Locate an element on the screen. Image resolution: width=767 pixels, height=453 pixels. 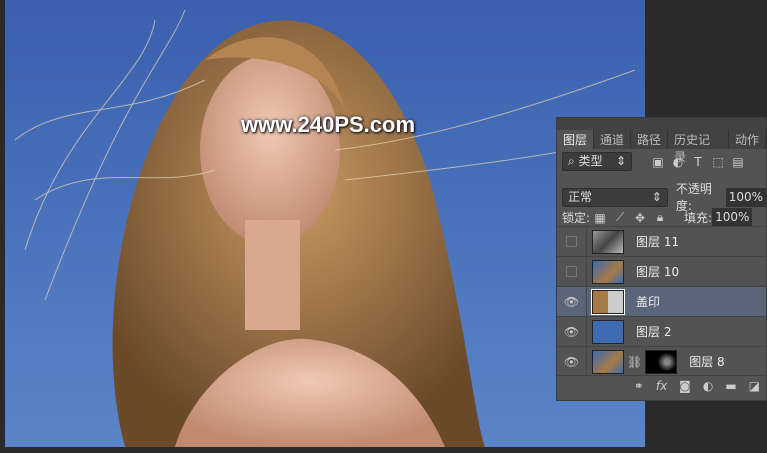
fx-icon: fx is located at coordinates (661, 386).